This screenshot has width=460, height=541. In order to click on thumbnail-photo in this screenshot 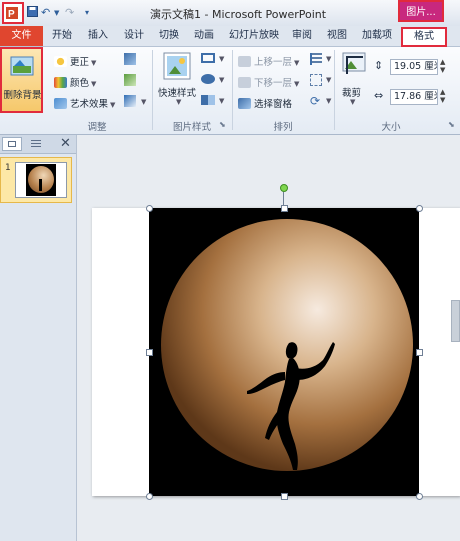, I will do `click(41, 180)`.